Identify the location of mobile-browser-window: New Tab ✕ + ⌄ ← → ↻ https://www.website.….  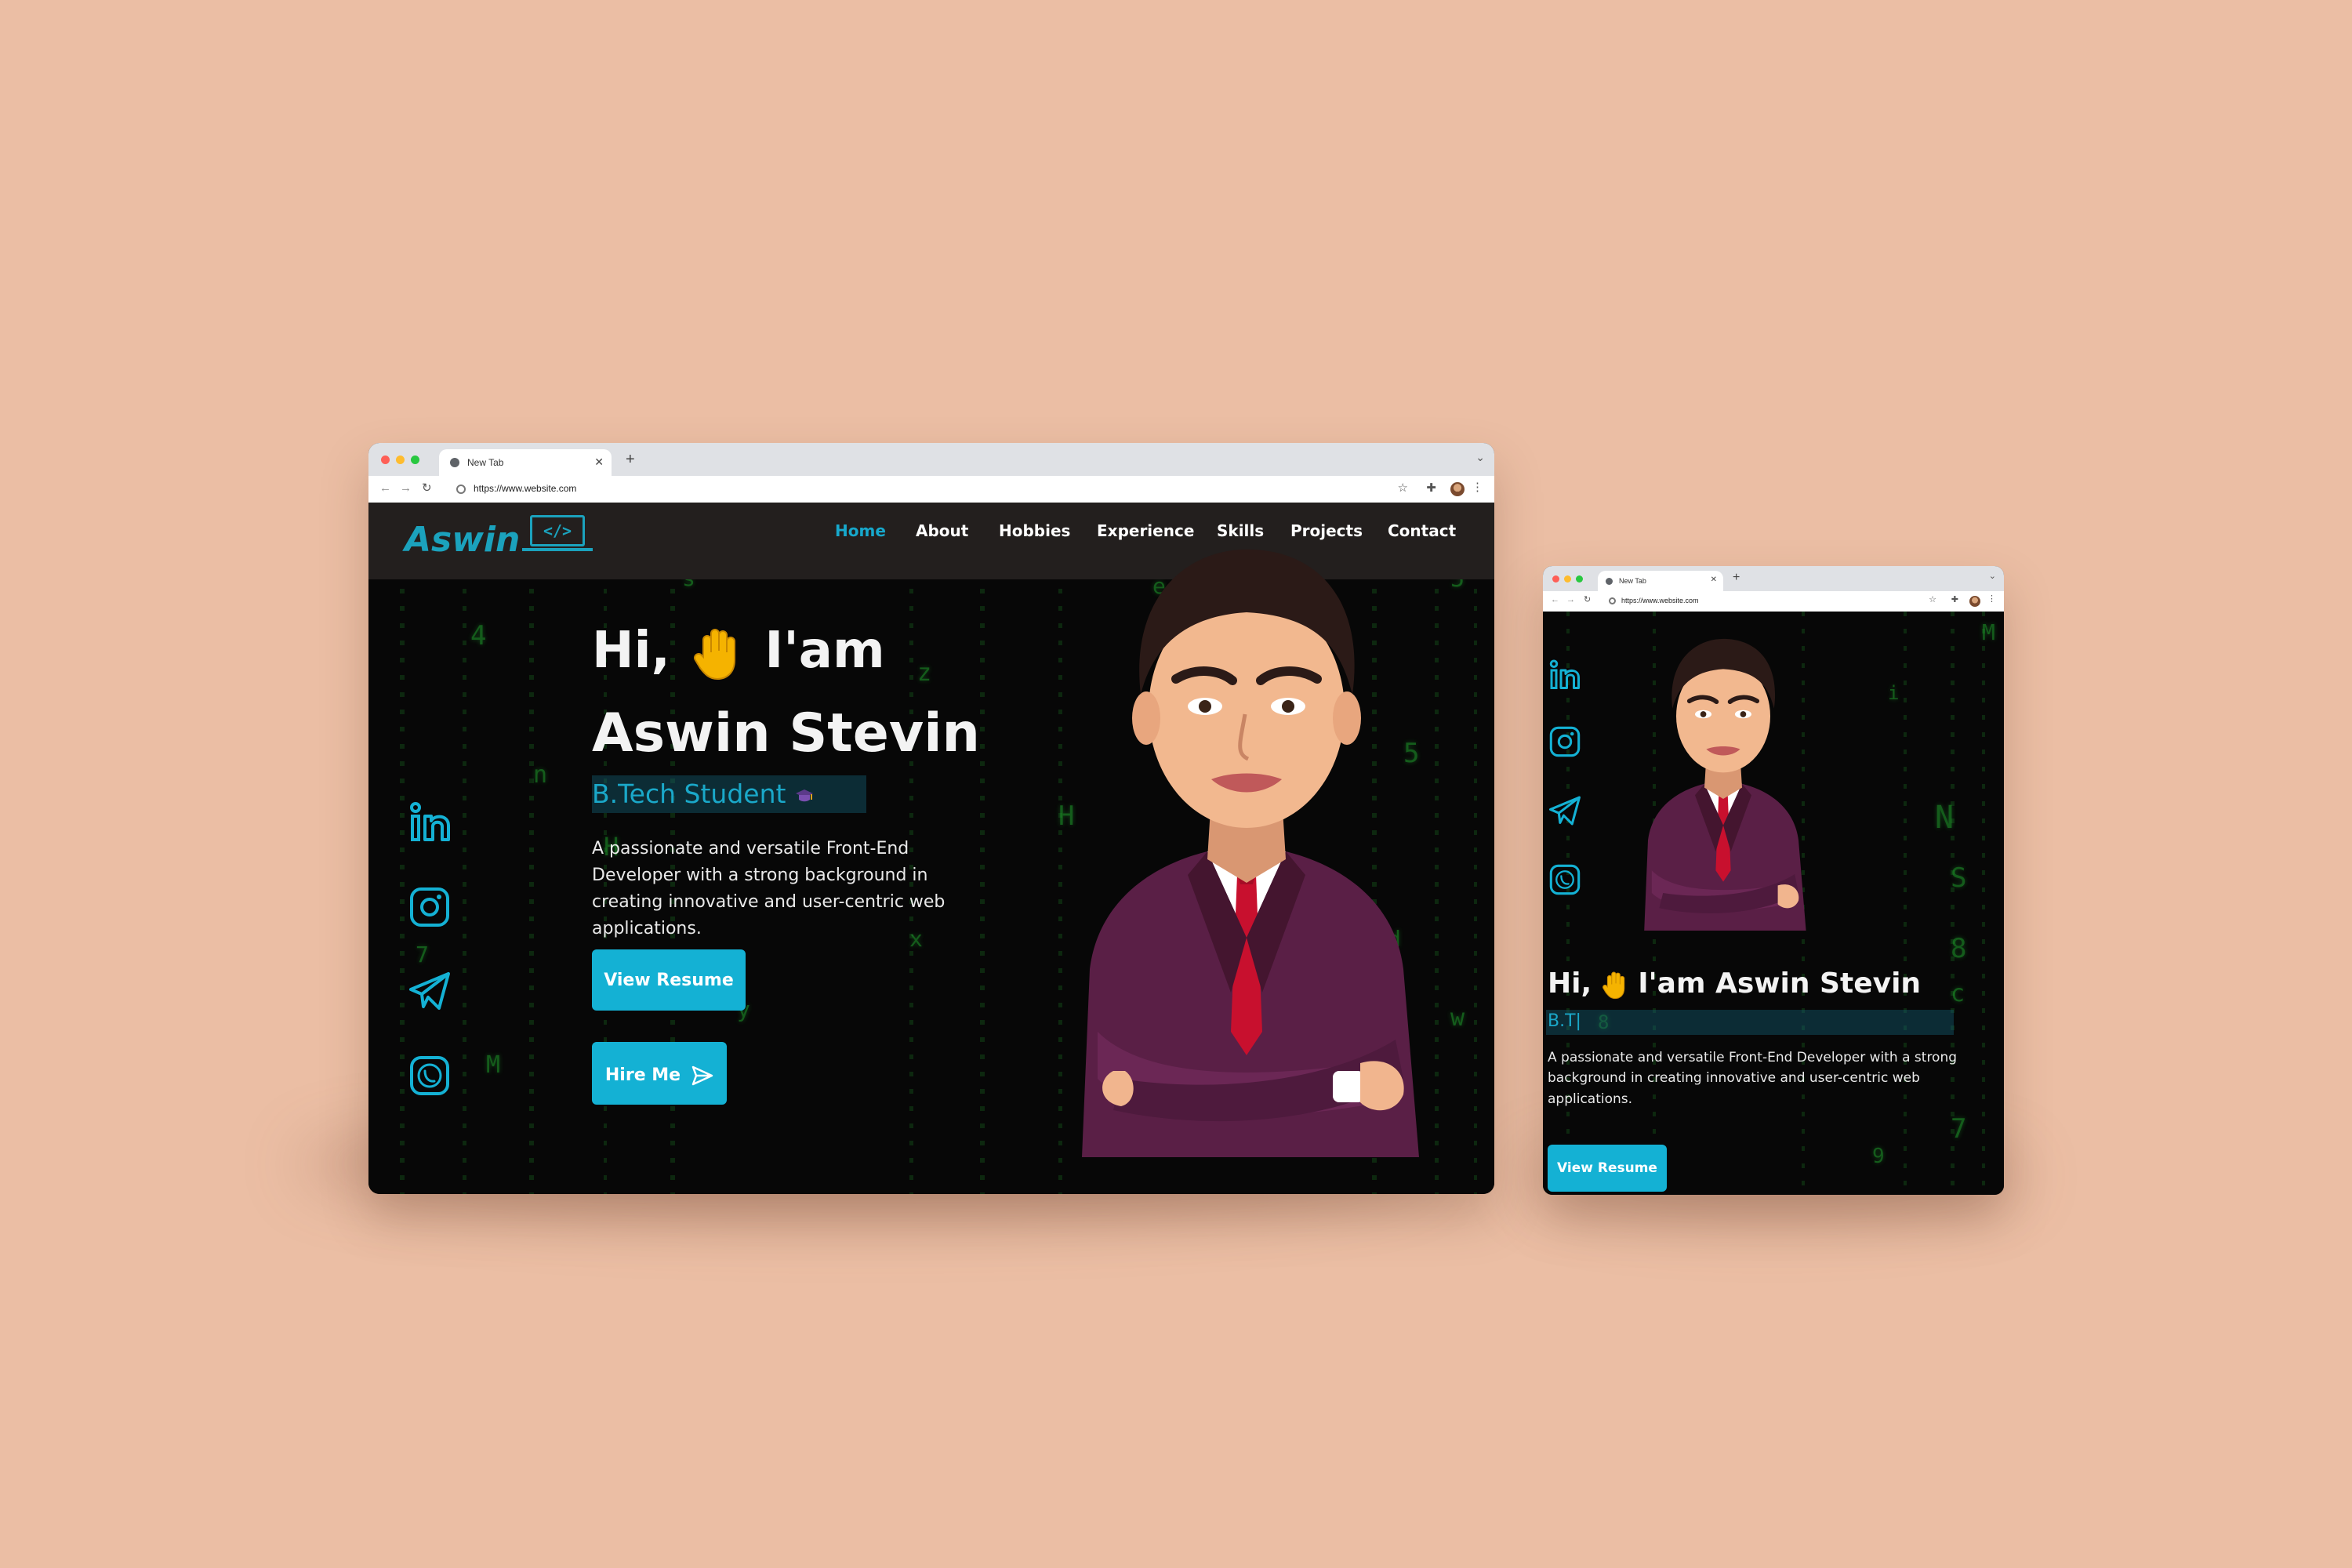
(1773, 881).